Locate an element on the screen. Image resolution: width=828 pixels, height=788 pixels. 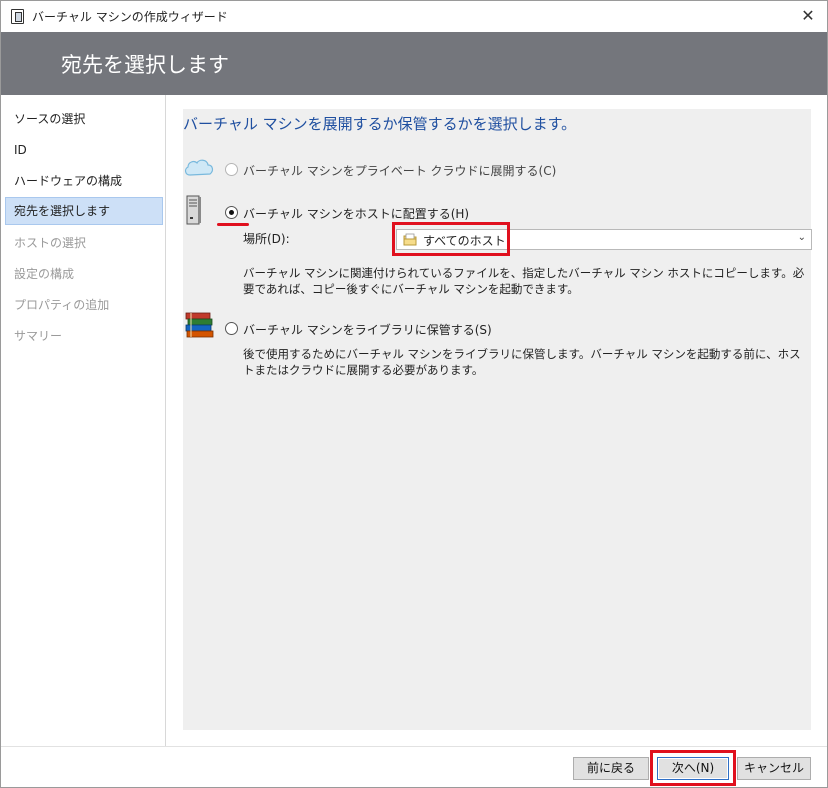
store-library-label: バーチャル マシンをライブラリに保管する(S) is located at coordinates (367, 329).